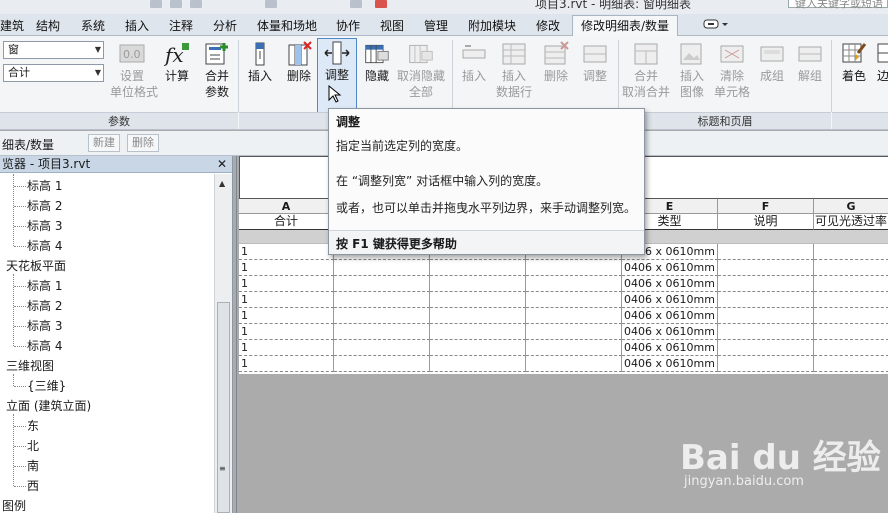  Describe the element at coordinates (556, 75) in the screenshot. I see `delete-row-button: 删除` at that location.